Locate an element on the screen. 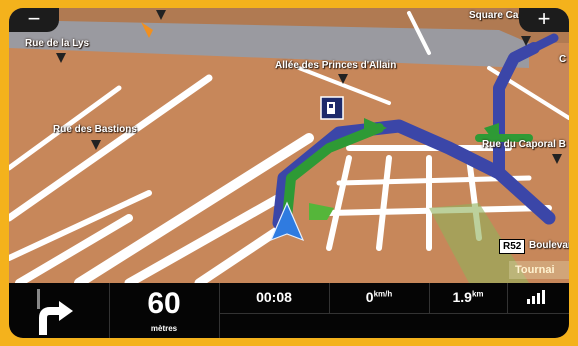 The width and height of the screenshot is (578, 346). street-label-rue-des-bastions: Rue des Bastions is located at coordinates (95, 129).